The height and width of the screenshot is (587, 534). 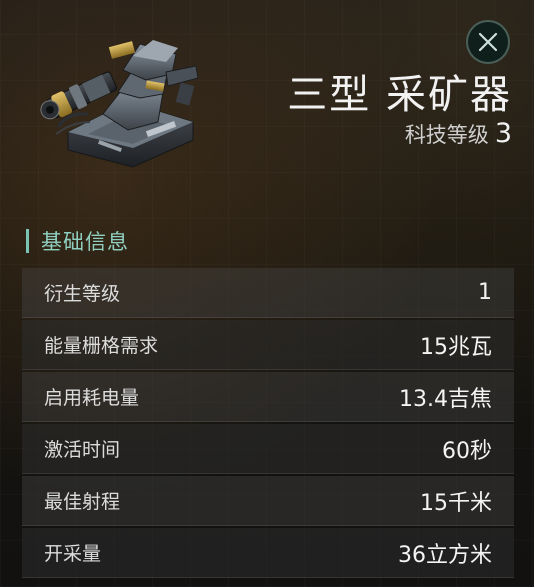 I want to click on stat-label: 开采量, so click(x=73, y=554).